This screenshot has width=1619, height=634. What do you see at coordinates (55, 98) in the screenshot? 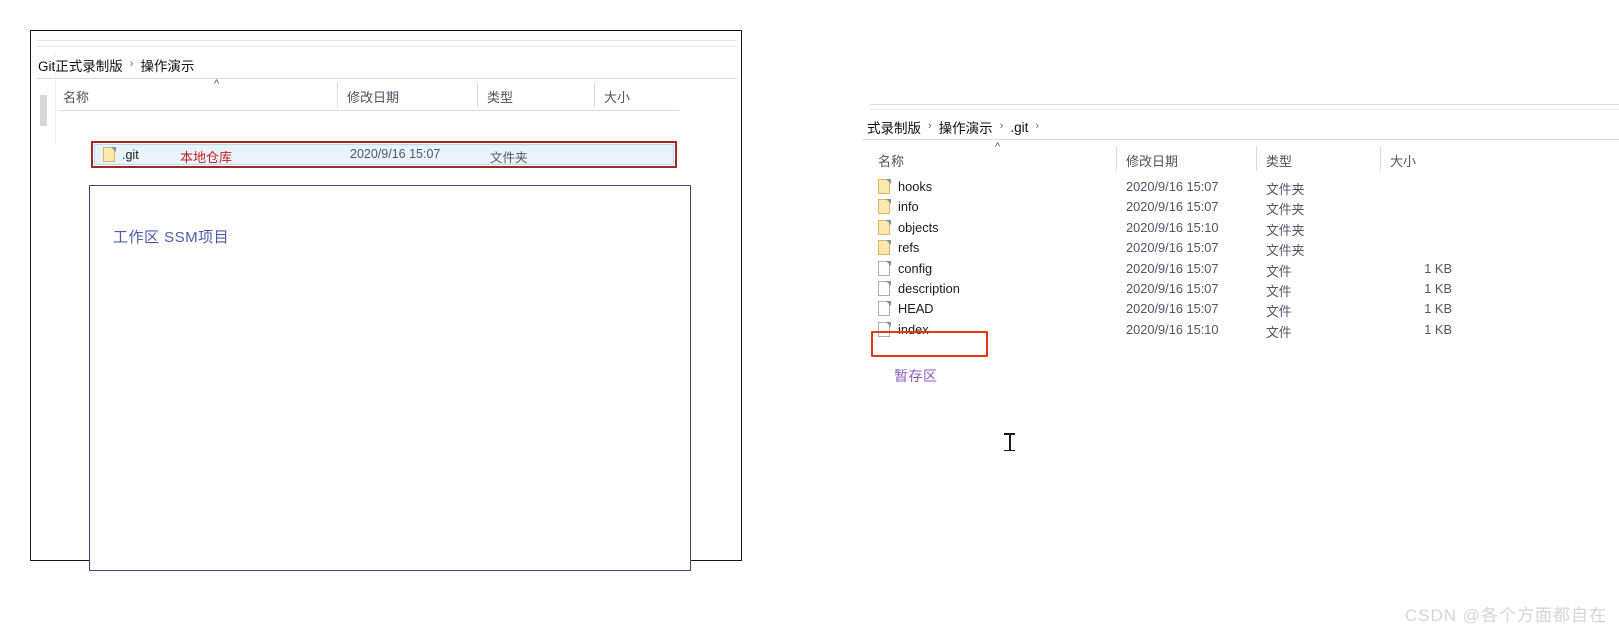
I see `left-scrollbar-track` at bounding box center [55, 98].